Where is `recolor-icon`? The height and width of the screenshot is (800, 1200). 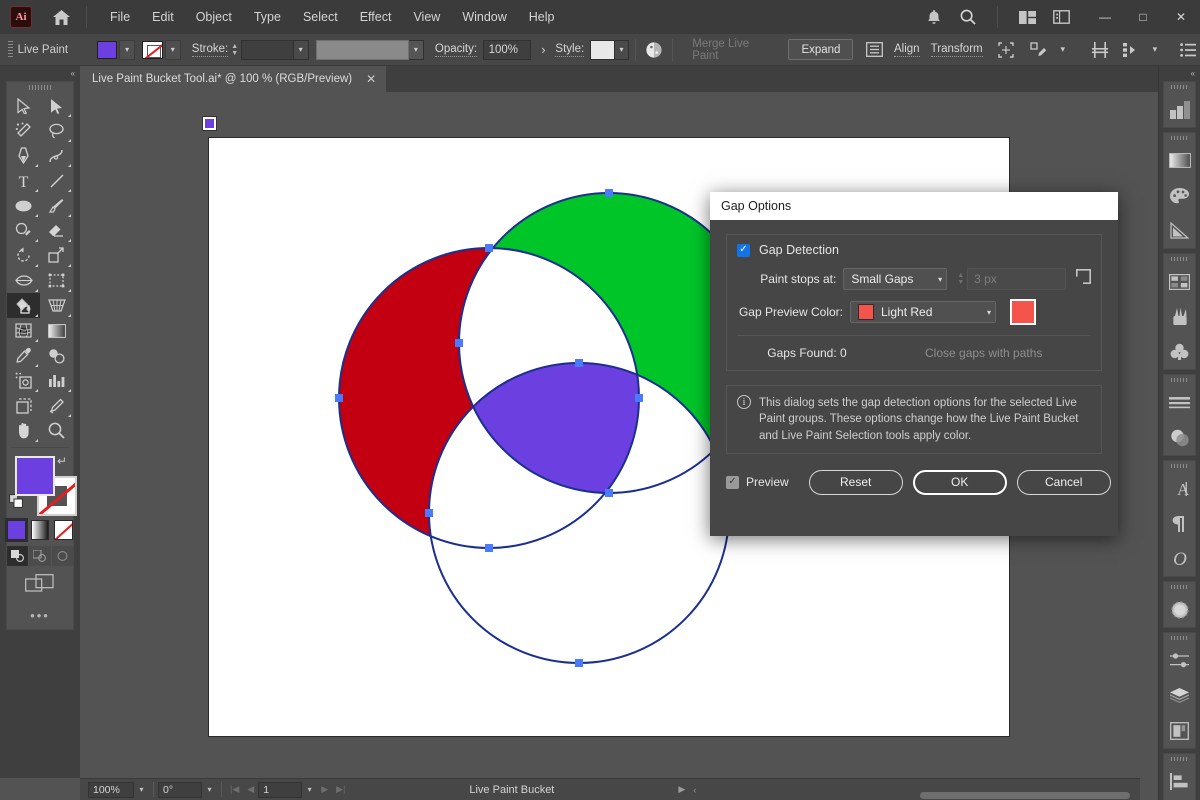 recolor-icon is located at coordinates (654, 50).